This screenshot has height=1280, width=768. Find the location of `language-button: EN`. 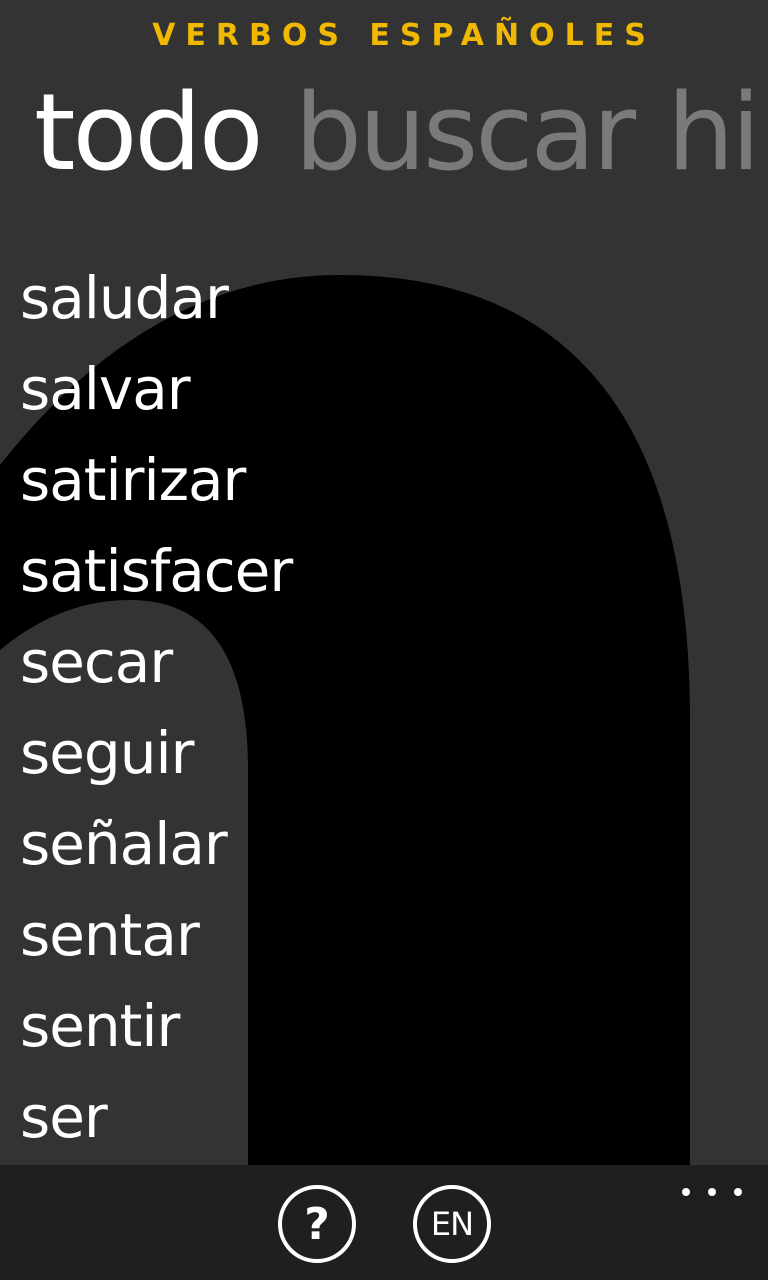

language-button: EN is located at coordinates (452, 1224).